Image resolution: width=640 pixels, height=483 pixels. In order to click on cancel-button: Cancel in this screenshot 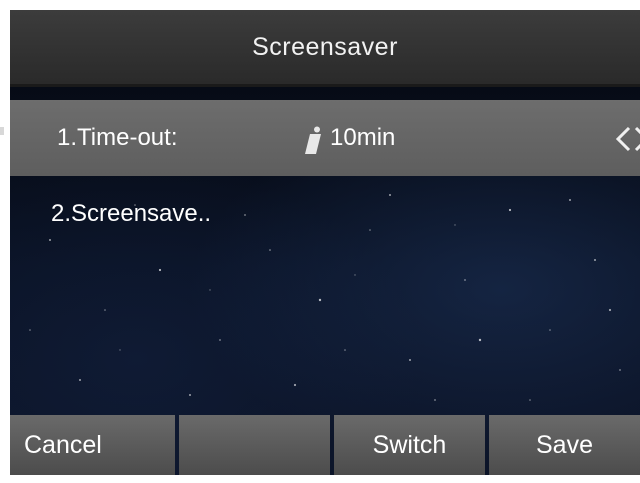, I will do `click(92, 445)`.